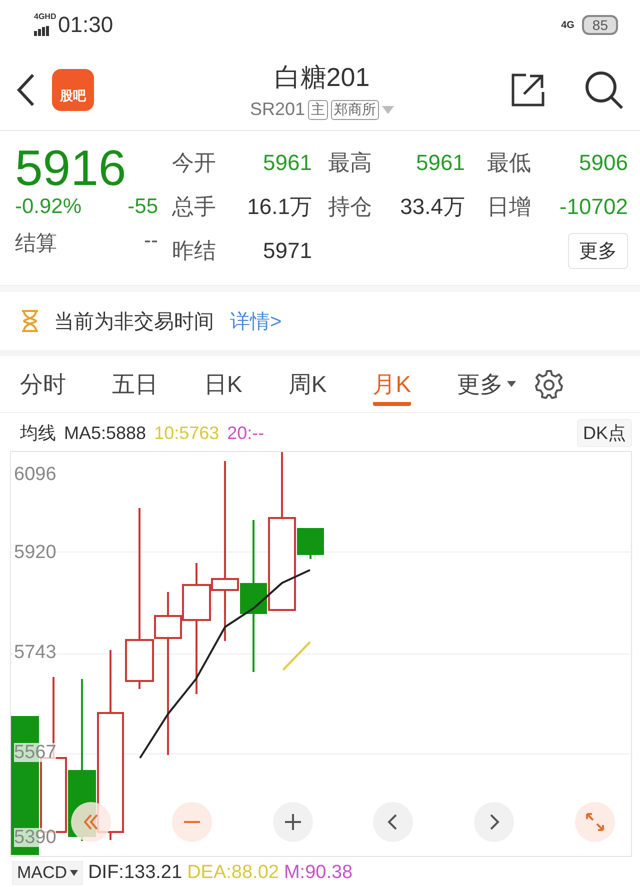 The image size is (640, 887). I want to click on stat-label: 今开, so click(194, 163).